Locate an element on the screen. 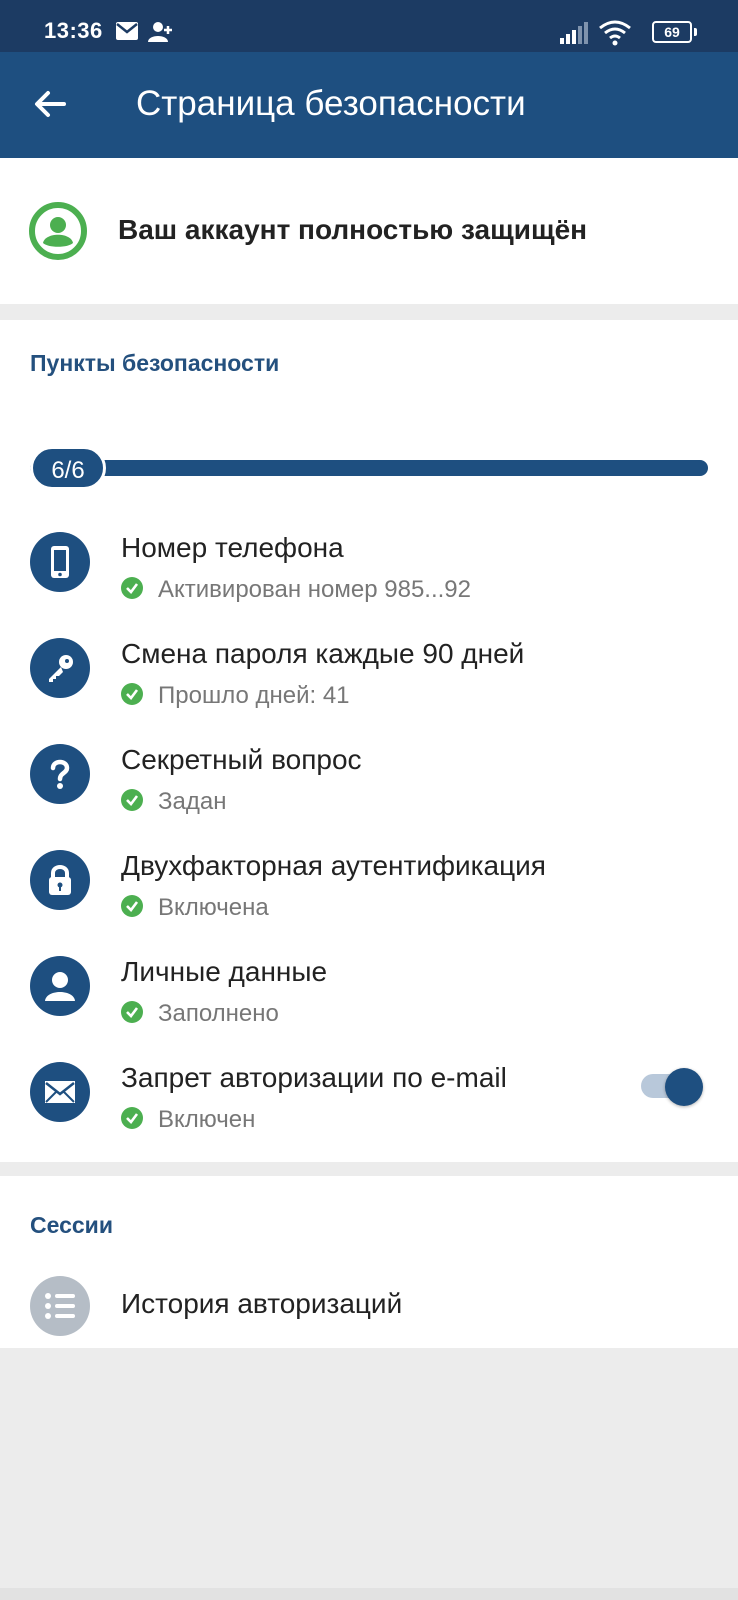  mail-icon is located at coordinates (60, 1092).